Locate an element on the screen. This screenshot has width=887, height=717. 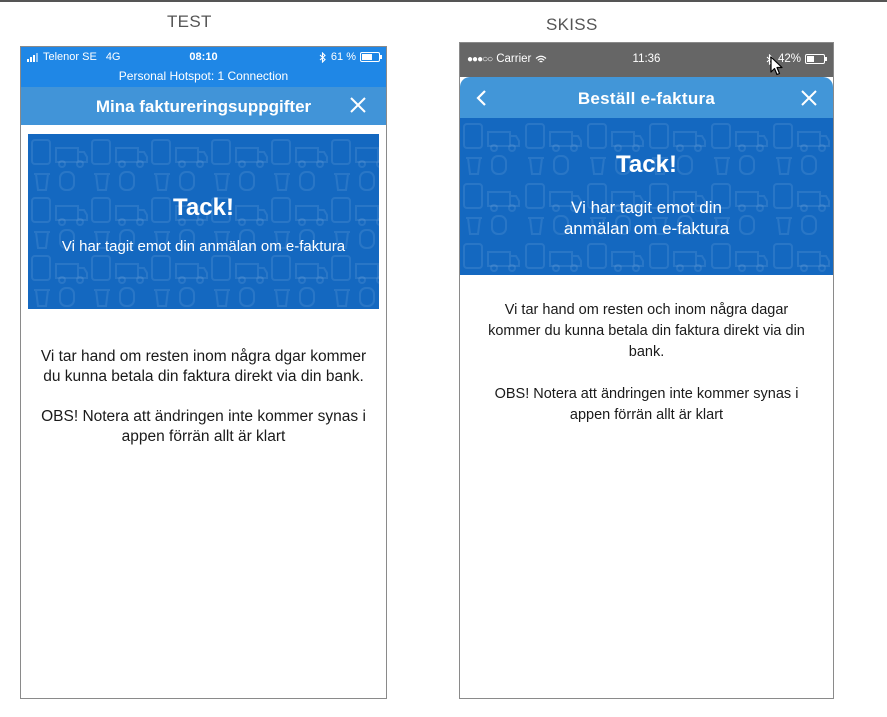
top-divider is located at coordinates (443, 1).